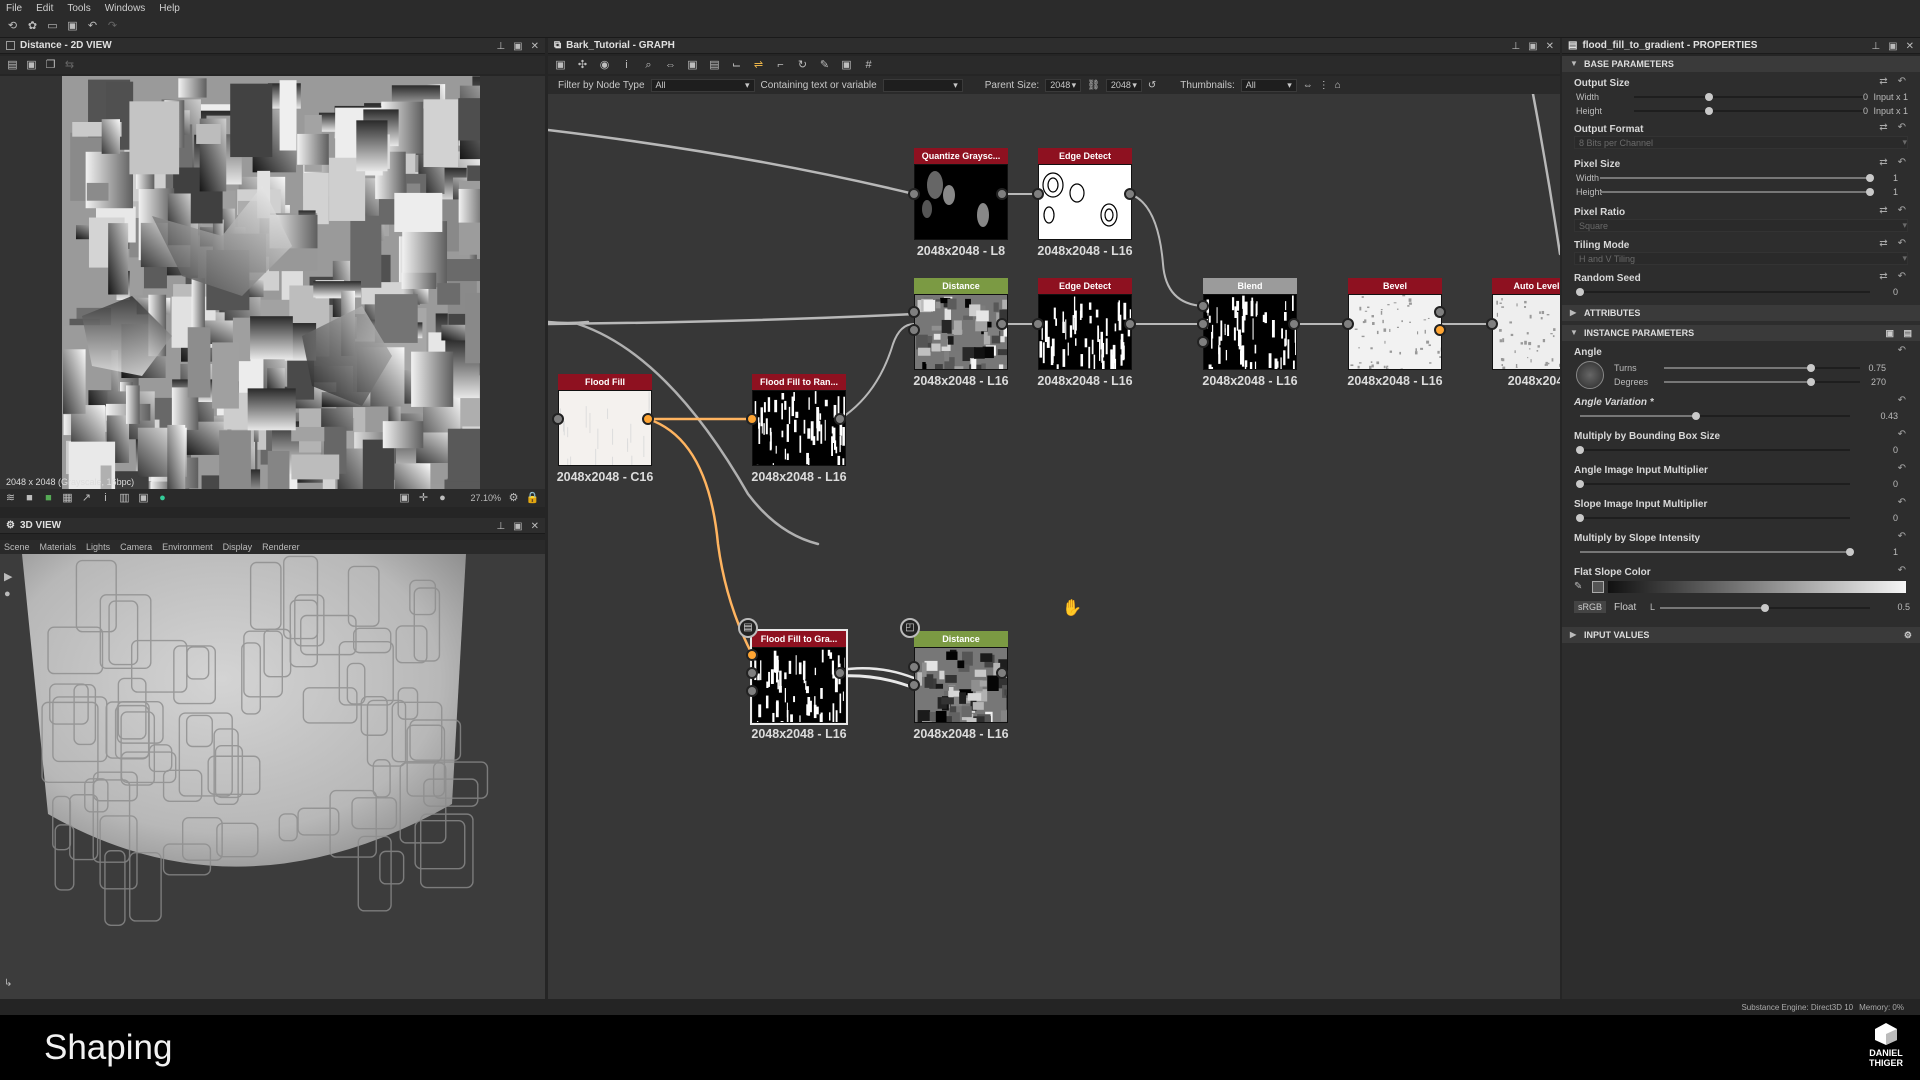 The width and height of the screenshot is (1920, 1080). I want to click on new-package-icon: ✿, so click(32, 26).